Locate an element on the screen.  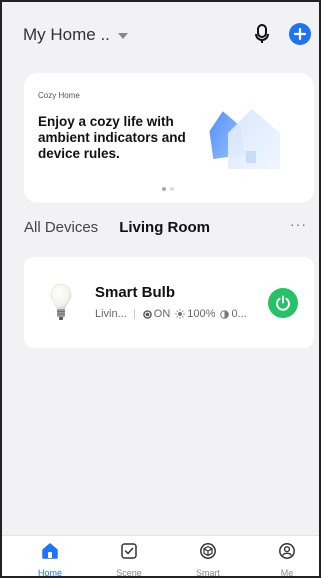
nav-me-label: Me is located at coordinates (287, 573).